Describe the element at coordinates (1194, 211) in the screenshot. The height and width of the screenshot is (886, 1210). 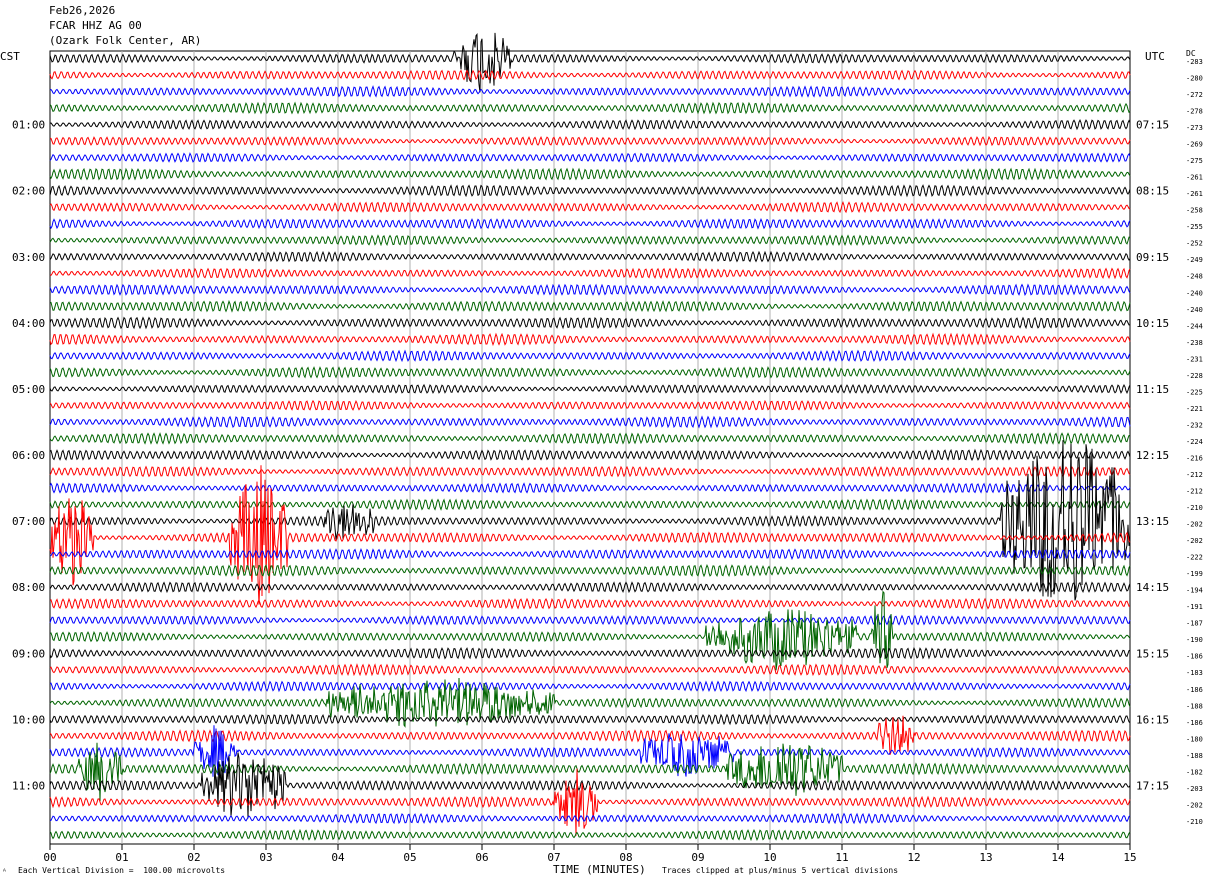
I see `dc-offset-label: -258` at that location.